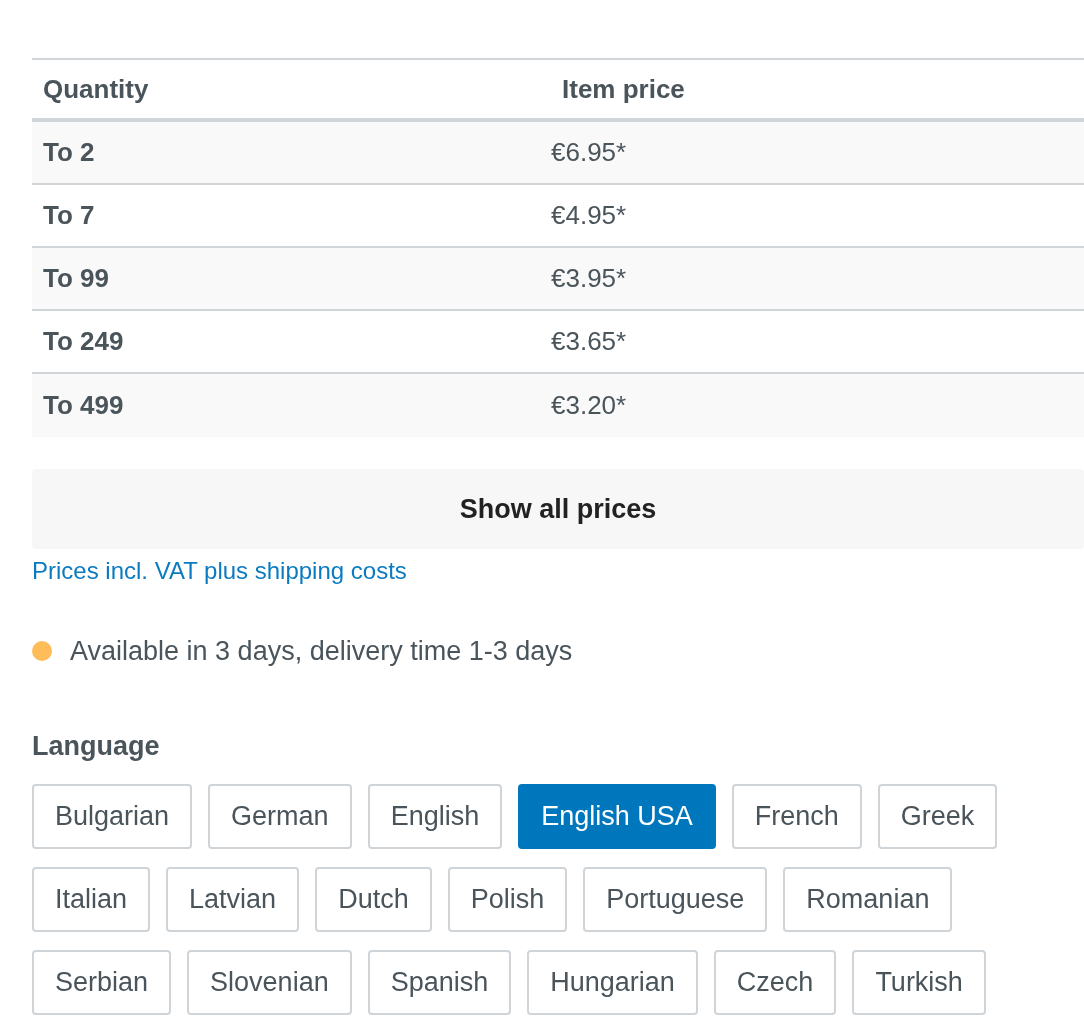 The width and height of the screenshot is (1084, 1024). Describe the element at coordinates (321, 651) in the screenshot. I see `availability-text: Available in 3 days, delivery time 1-3 days` at that location.